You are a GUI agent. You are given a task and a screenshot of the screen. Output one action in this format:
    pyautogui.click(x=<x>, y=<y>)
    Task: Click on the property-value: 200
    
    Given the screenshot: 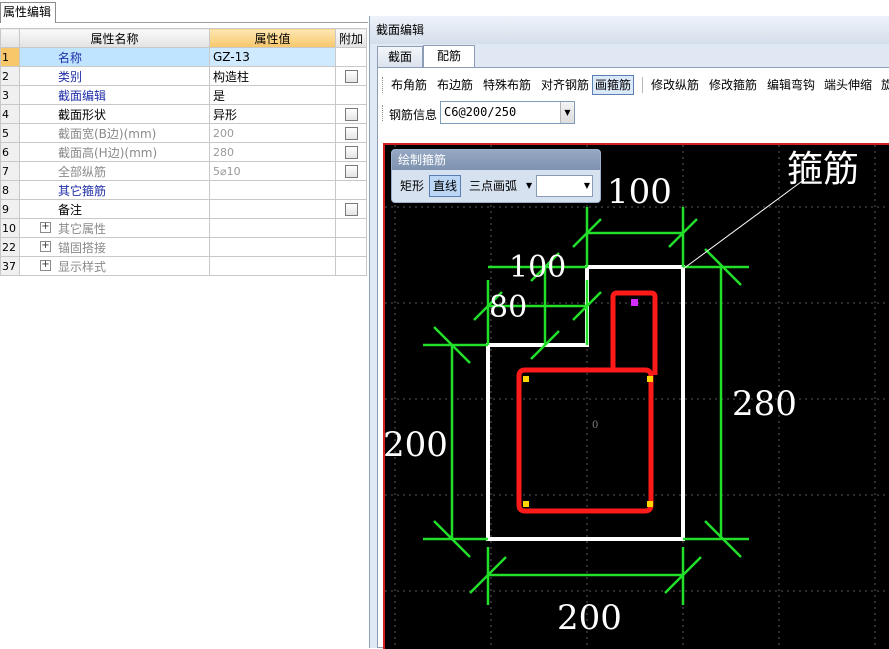 What is the action you would take?
    pyautogui.click(x=272, y=133)
    